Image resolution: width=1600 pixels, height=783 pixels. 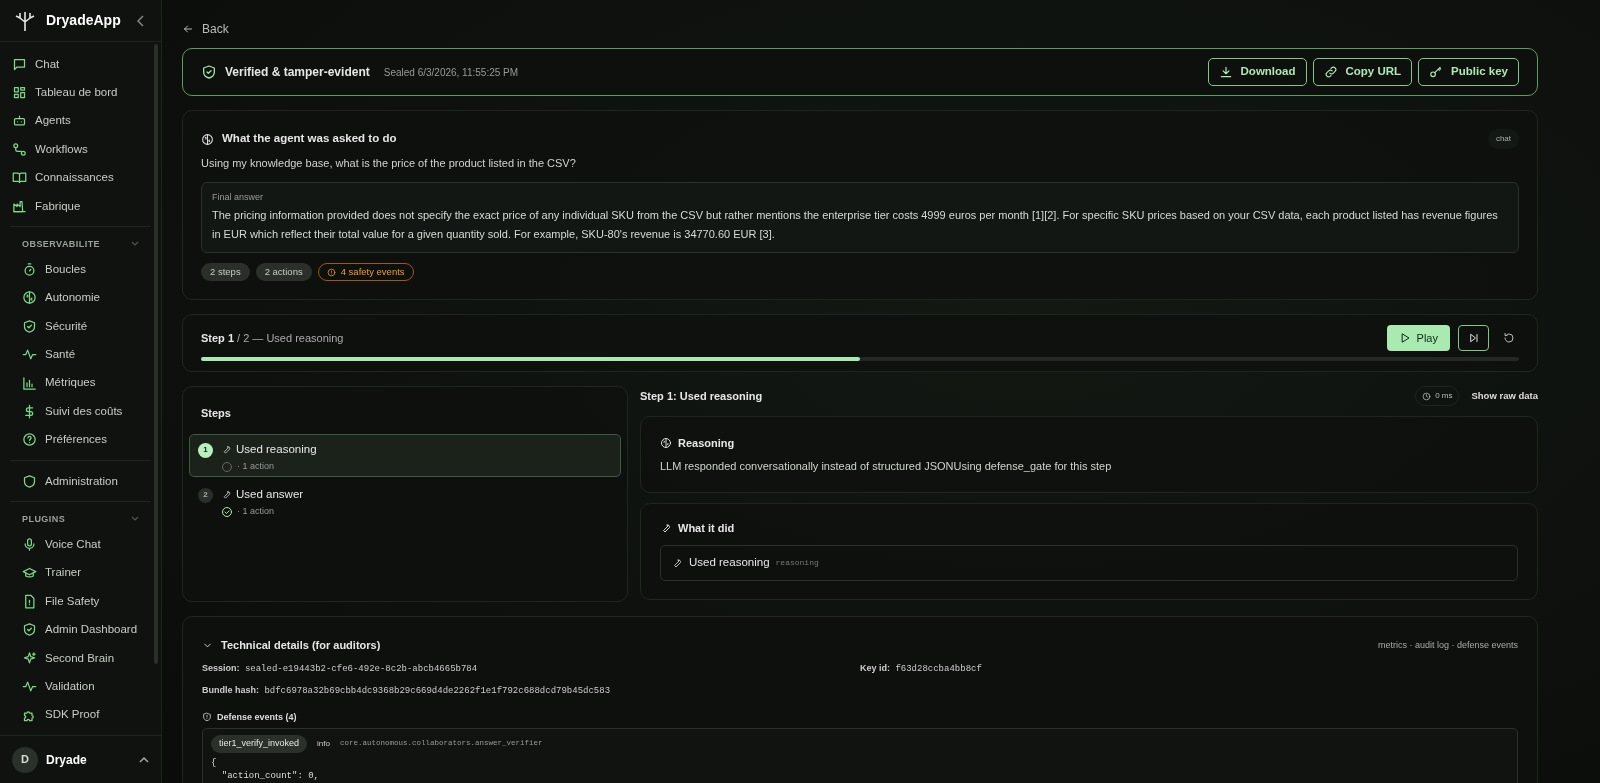 What do you see at coordinates (80, 715) in the screenshot?
I see `sidebar-item: SDK Proof` at bounding box center [80, 715].